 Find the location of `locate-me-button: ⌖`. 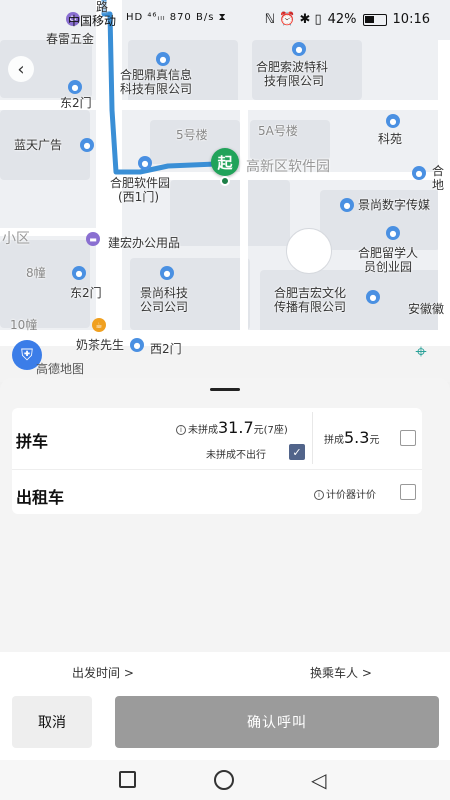

locate-me-button: ⌖ is located at coordinates (421, 351).